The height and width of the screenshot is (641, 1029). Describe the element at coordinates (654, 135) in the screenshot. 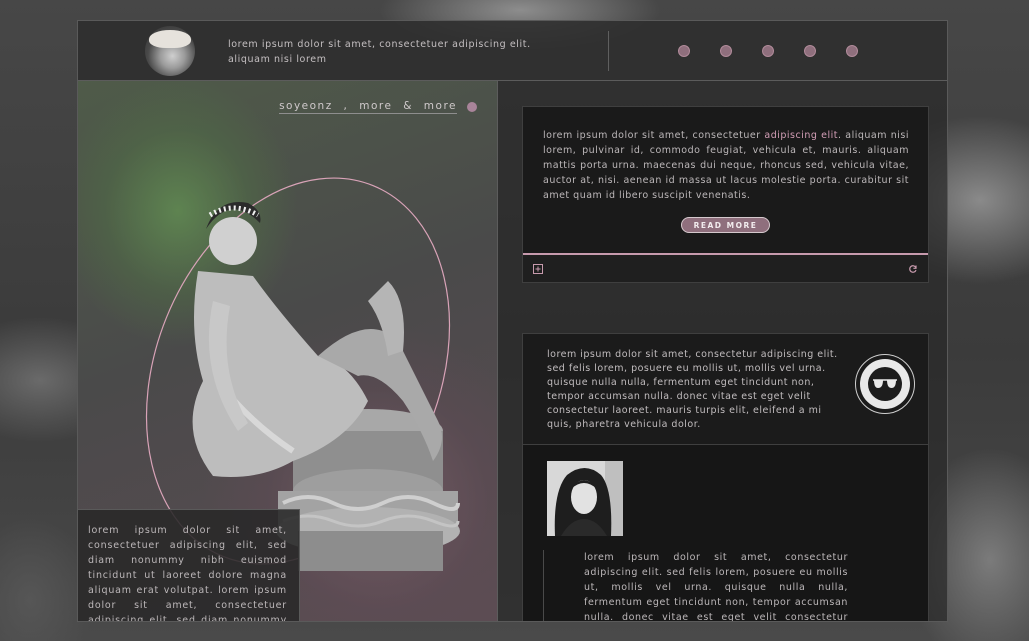

I see `info-card-text-start: lorem ipsum dolor sit amet, consectetuer` at that location.